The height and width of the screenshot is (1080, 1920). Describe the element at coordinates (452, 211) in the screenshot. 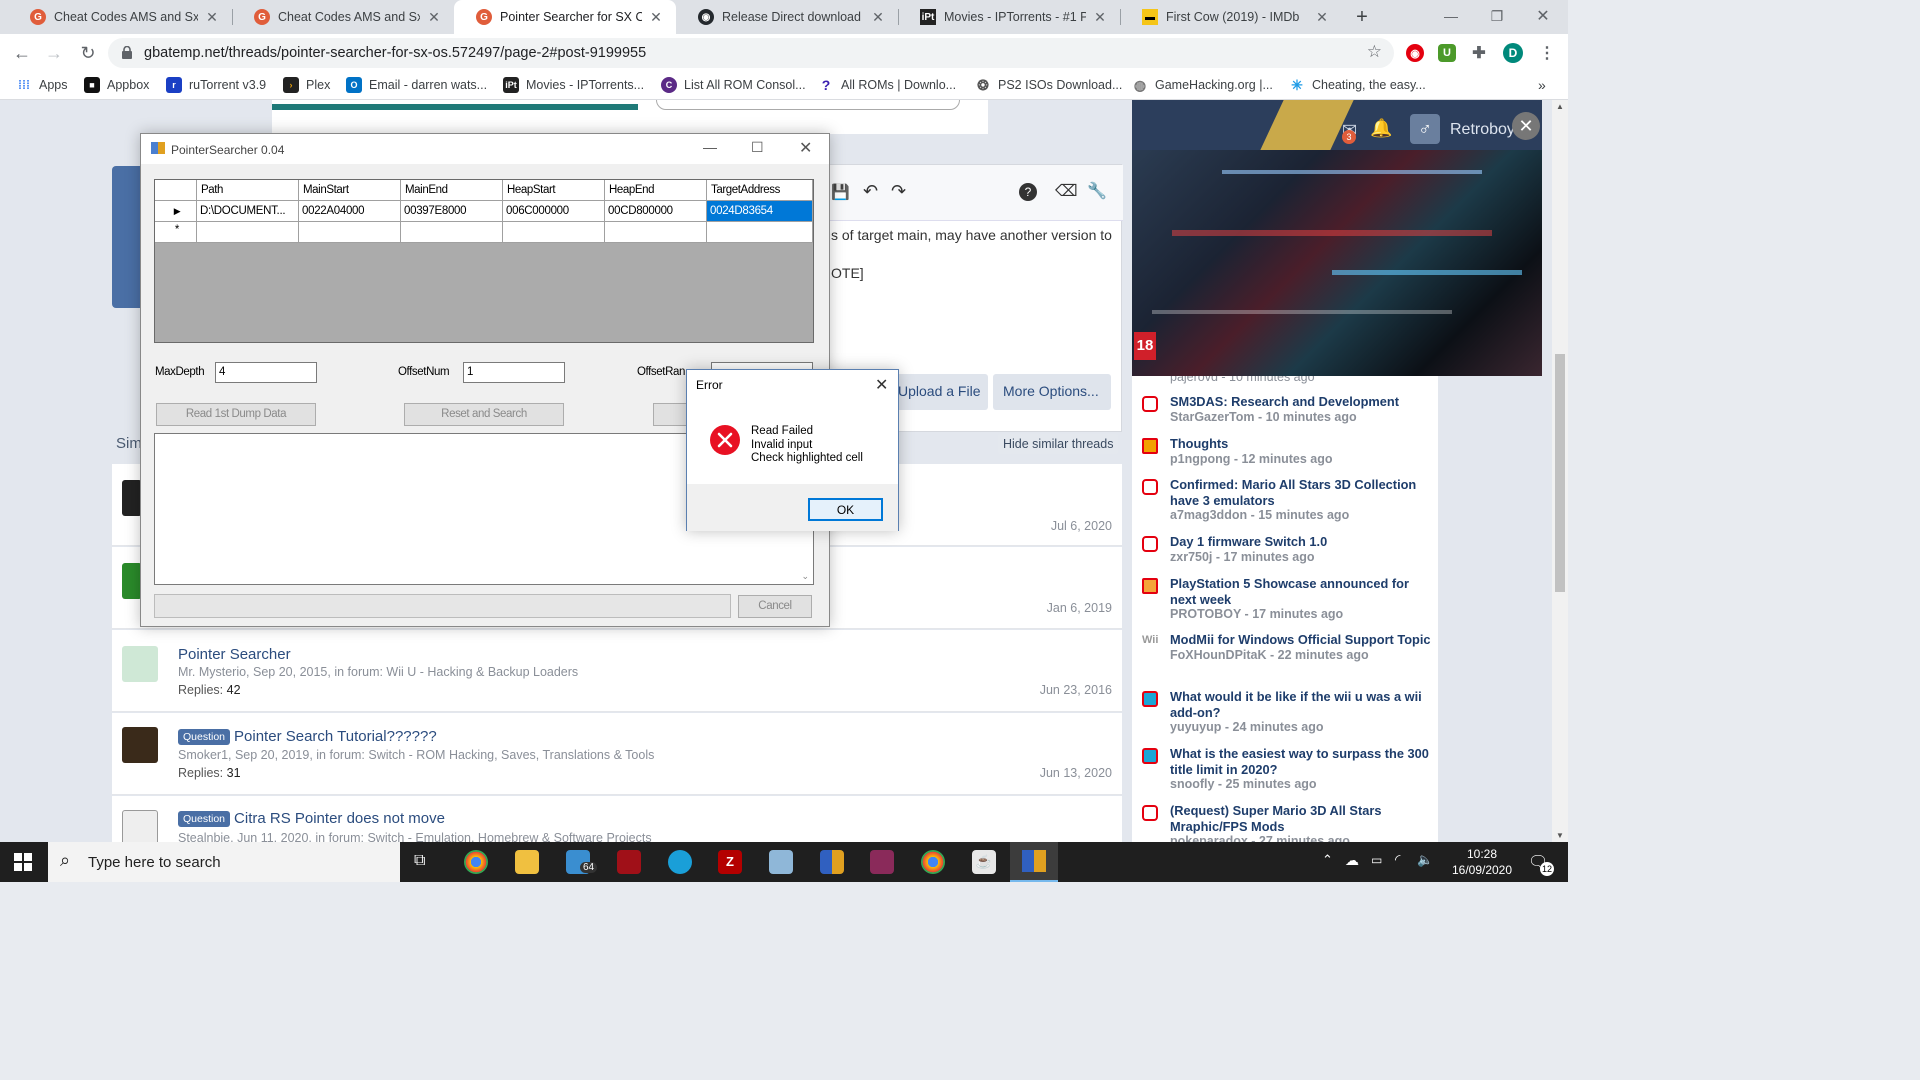

I see `cell-mainend: 00397E8000` at that location.